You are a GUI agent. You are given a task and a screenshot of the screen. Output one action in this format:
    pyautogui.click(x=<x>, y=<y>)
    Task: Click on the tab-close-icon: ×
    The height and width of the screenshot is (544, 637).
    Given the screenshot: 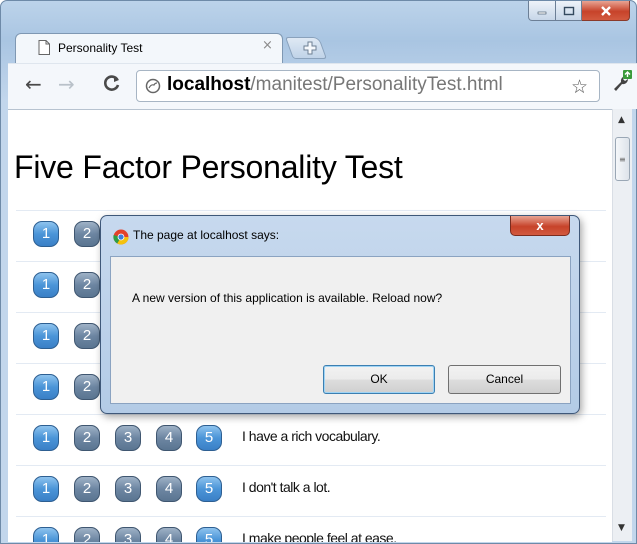 What is the action you would take?
    pyautogui.click(x=267, y=45)
    